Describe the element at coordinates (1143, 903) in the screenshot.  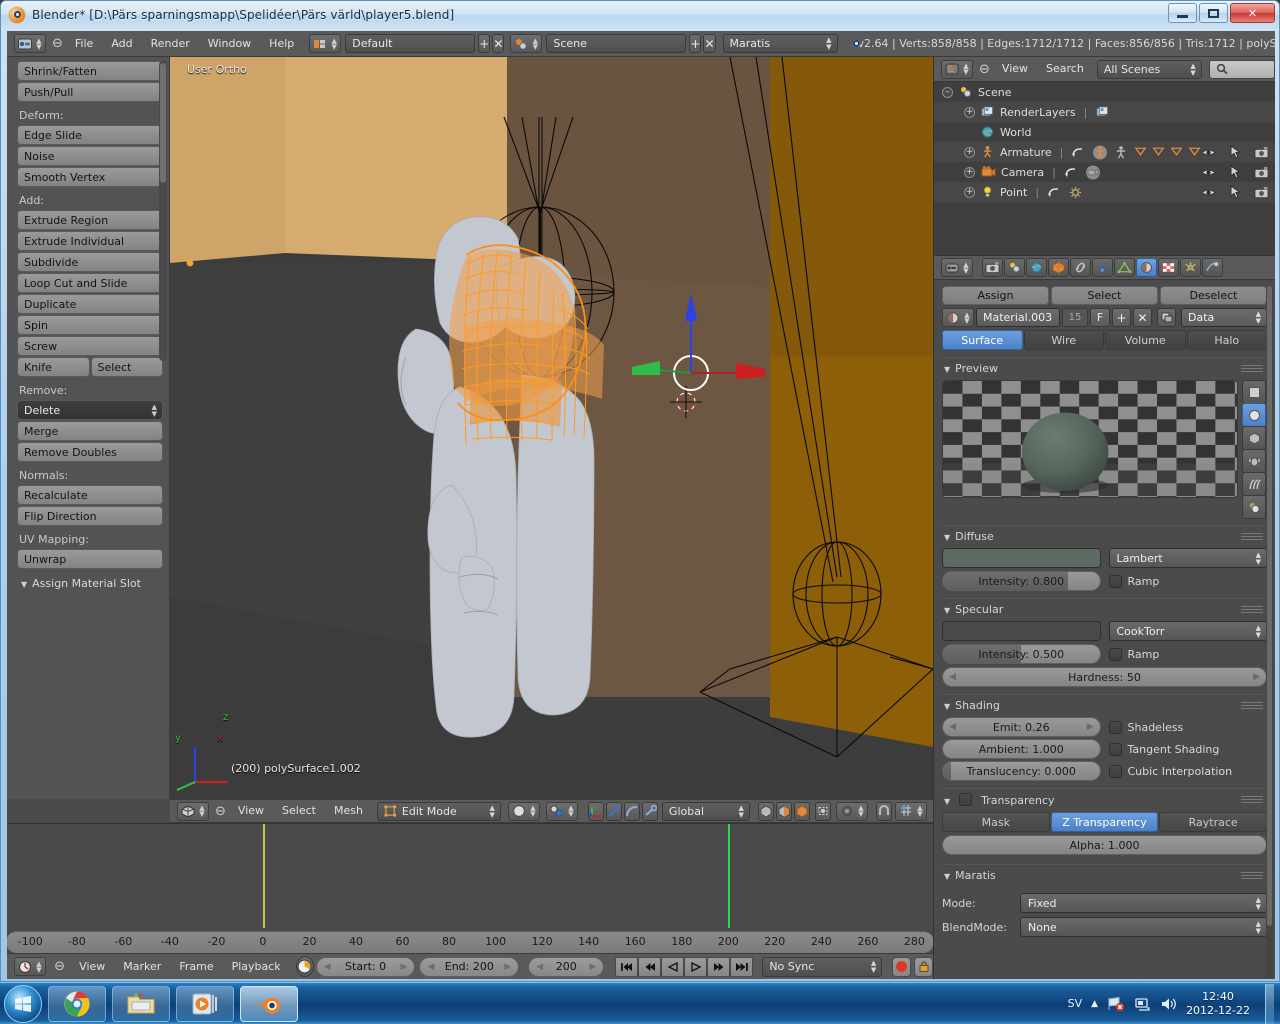
I see `maratis-mode-selector: Fixed ▲ ▼` at that location.